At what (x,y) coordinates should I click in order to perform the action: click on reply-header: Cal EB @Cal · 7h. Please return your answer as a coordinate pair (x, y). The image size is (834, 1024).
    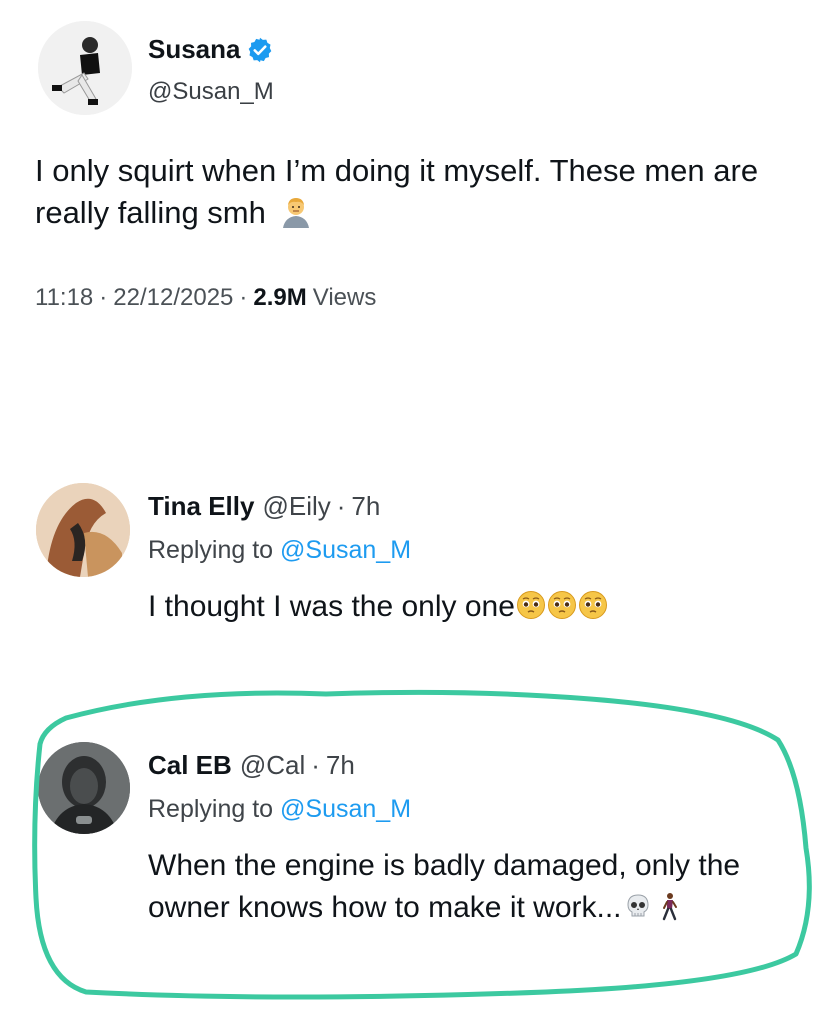
    Looking at the image, I should click on (251, 765).